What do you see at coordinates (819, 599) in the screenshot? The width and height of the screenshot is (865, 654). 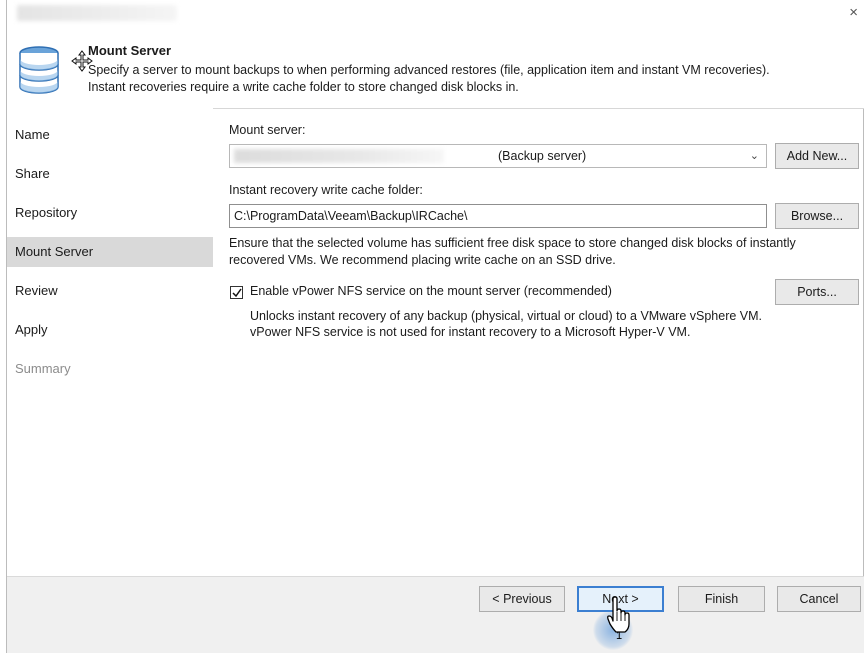 I see `cancel-button: Cancel` at bounding box center [819, 599].